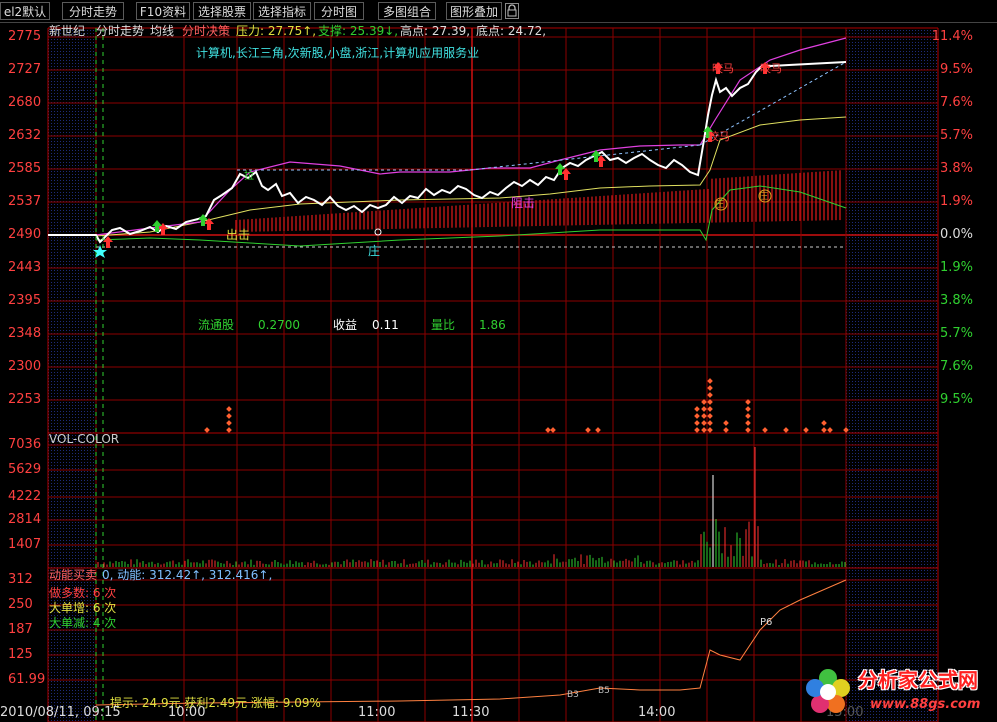 The width and height of the screenshot is (997, 722). Describe the element at coordinates (573, 695) in the screenshot. I see `signal-b3: B3` at that location.